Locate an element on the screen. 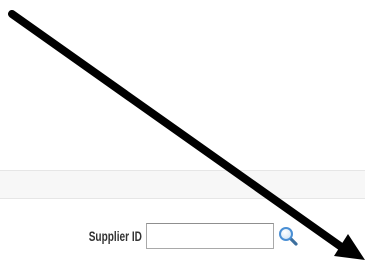 The width and height of the screenshot is (365, 260). supplier-lookup-button is located at coordinates (288, 236).